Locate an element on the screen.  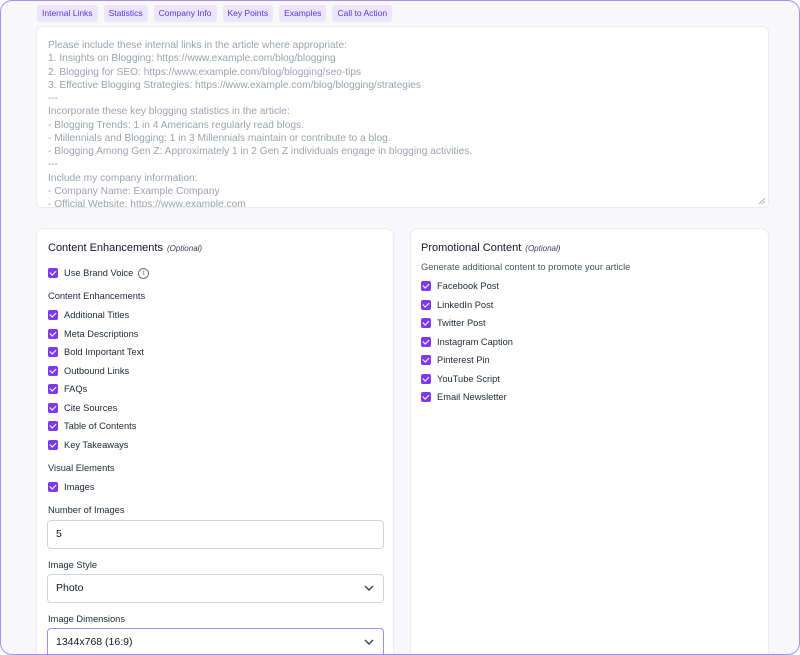
option-bold-important-text: Bold Important Text is located at coordinates (96, 352).